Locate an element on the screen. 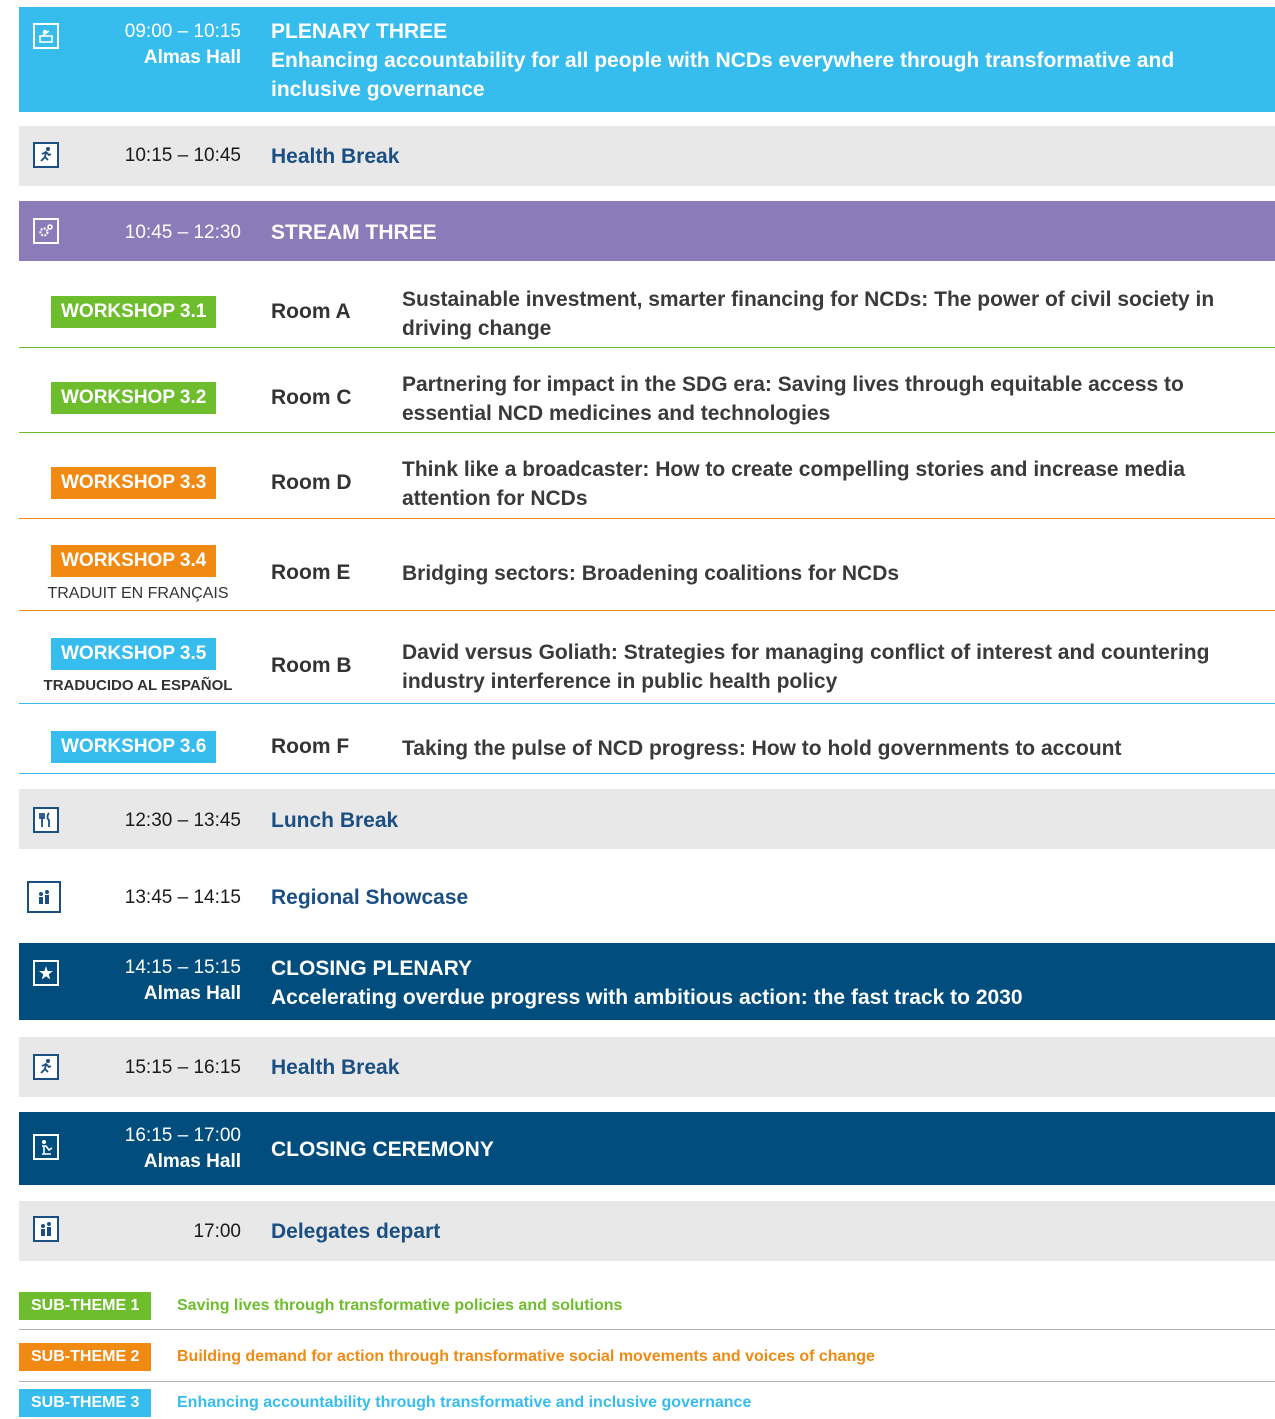 The height and width of the screenshot is (1419, 1275). translation-note: TRADUIT EN FRANÇAIS is located at coordinates (138, 593).